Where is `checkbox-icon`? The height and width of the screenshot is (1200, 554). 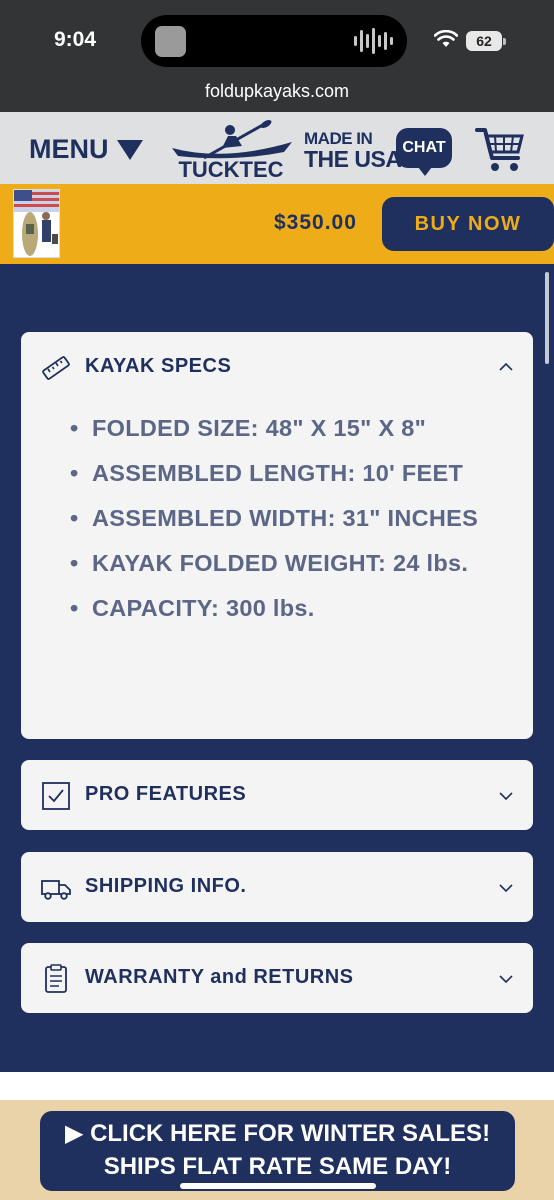
checkbox-icon is located at coordinates (56, 796).